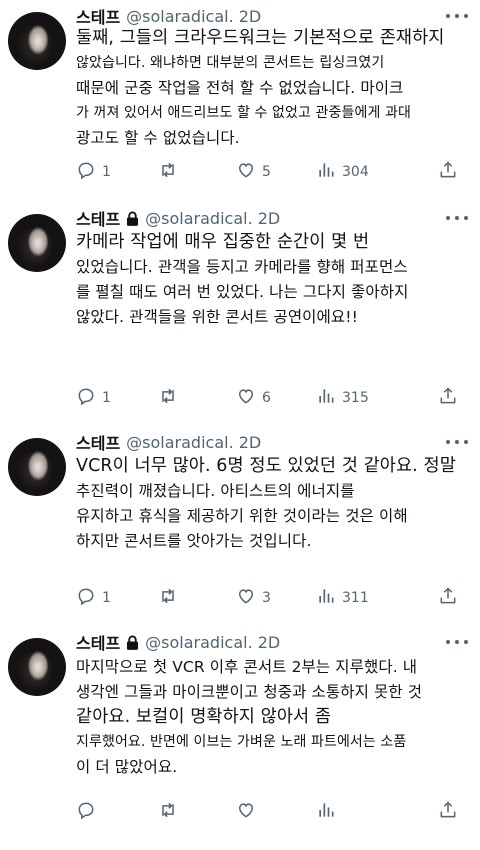 The height and width of the screenshot is (850, 480). Describe the element at coordinates (194, 541) in the screenshot. I see `tweet-text-line: 하지만 콘서트를 앗아가는 것입니다.` at that location.